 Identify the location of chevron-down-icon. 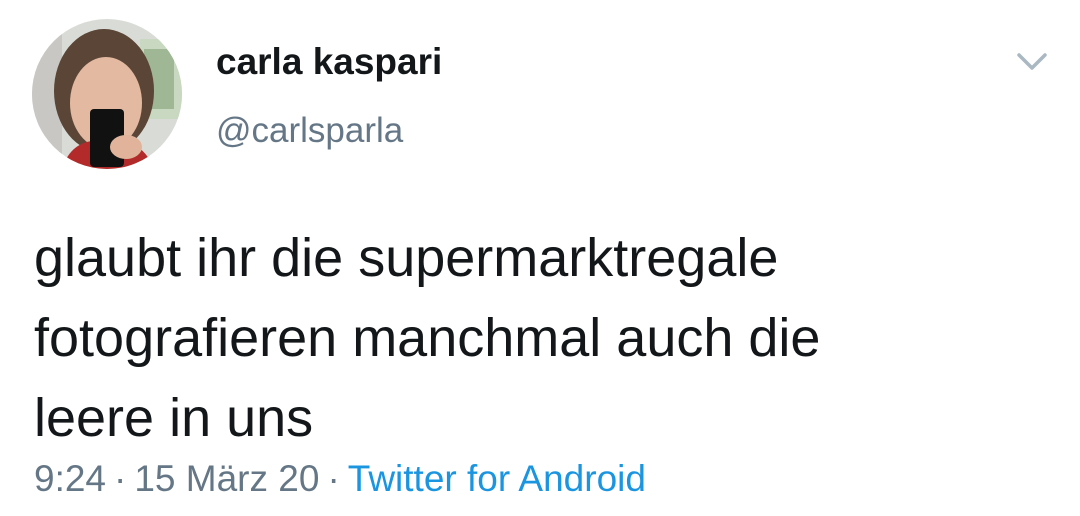
(1032, 61).